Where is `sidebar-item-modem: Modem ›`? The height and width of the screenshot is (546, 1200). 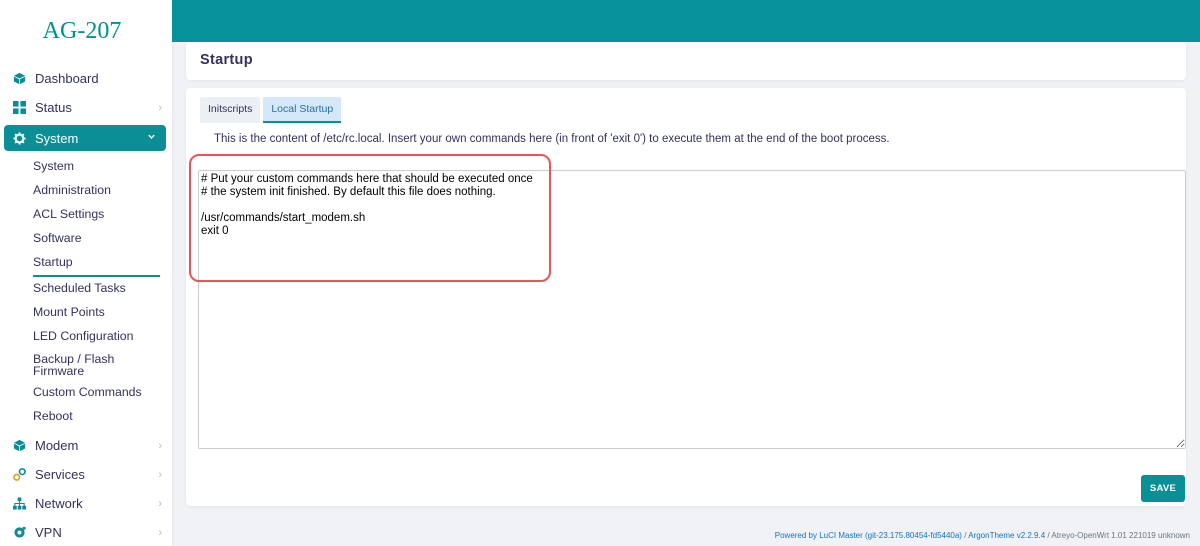
sidebar-item-modem: Modem › is located at coordinates (86, 445).